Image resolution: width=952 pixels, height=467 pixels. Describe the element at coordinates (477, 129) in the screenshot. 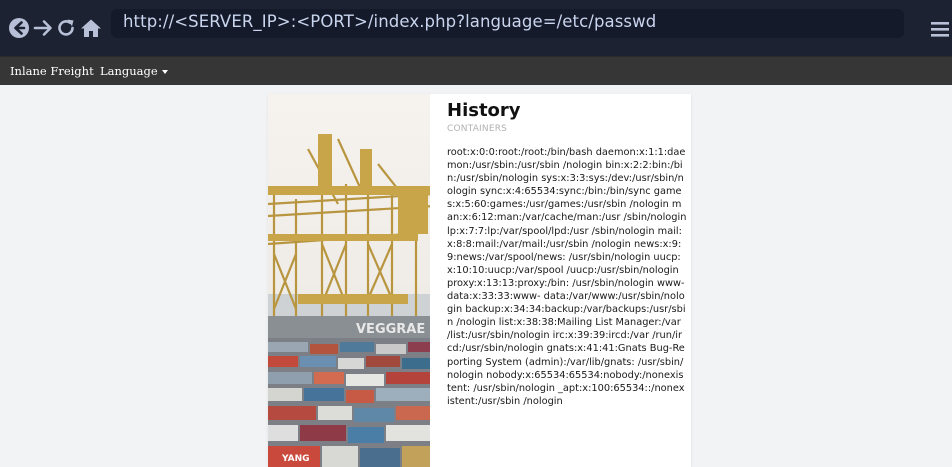

I see `article-subtitle: CONTAINERS` at that location.